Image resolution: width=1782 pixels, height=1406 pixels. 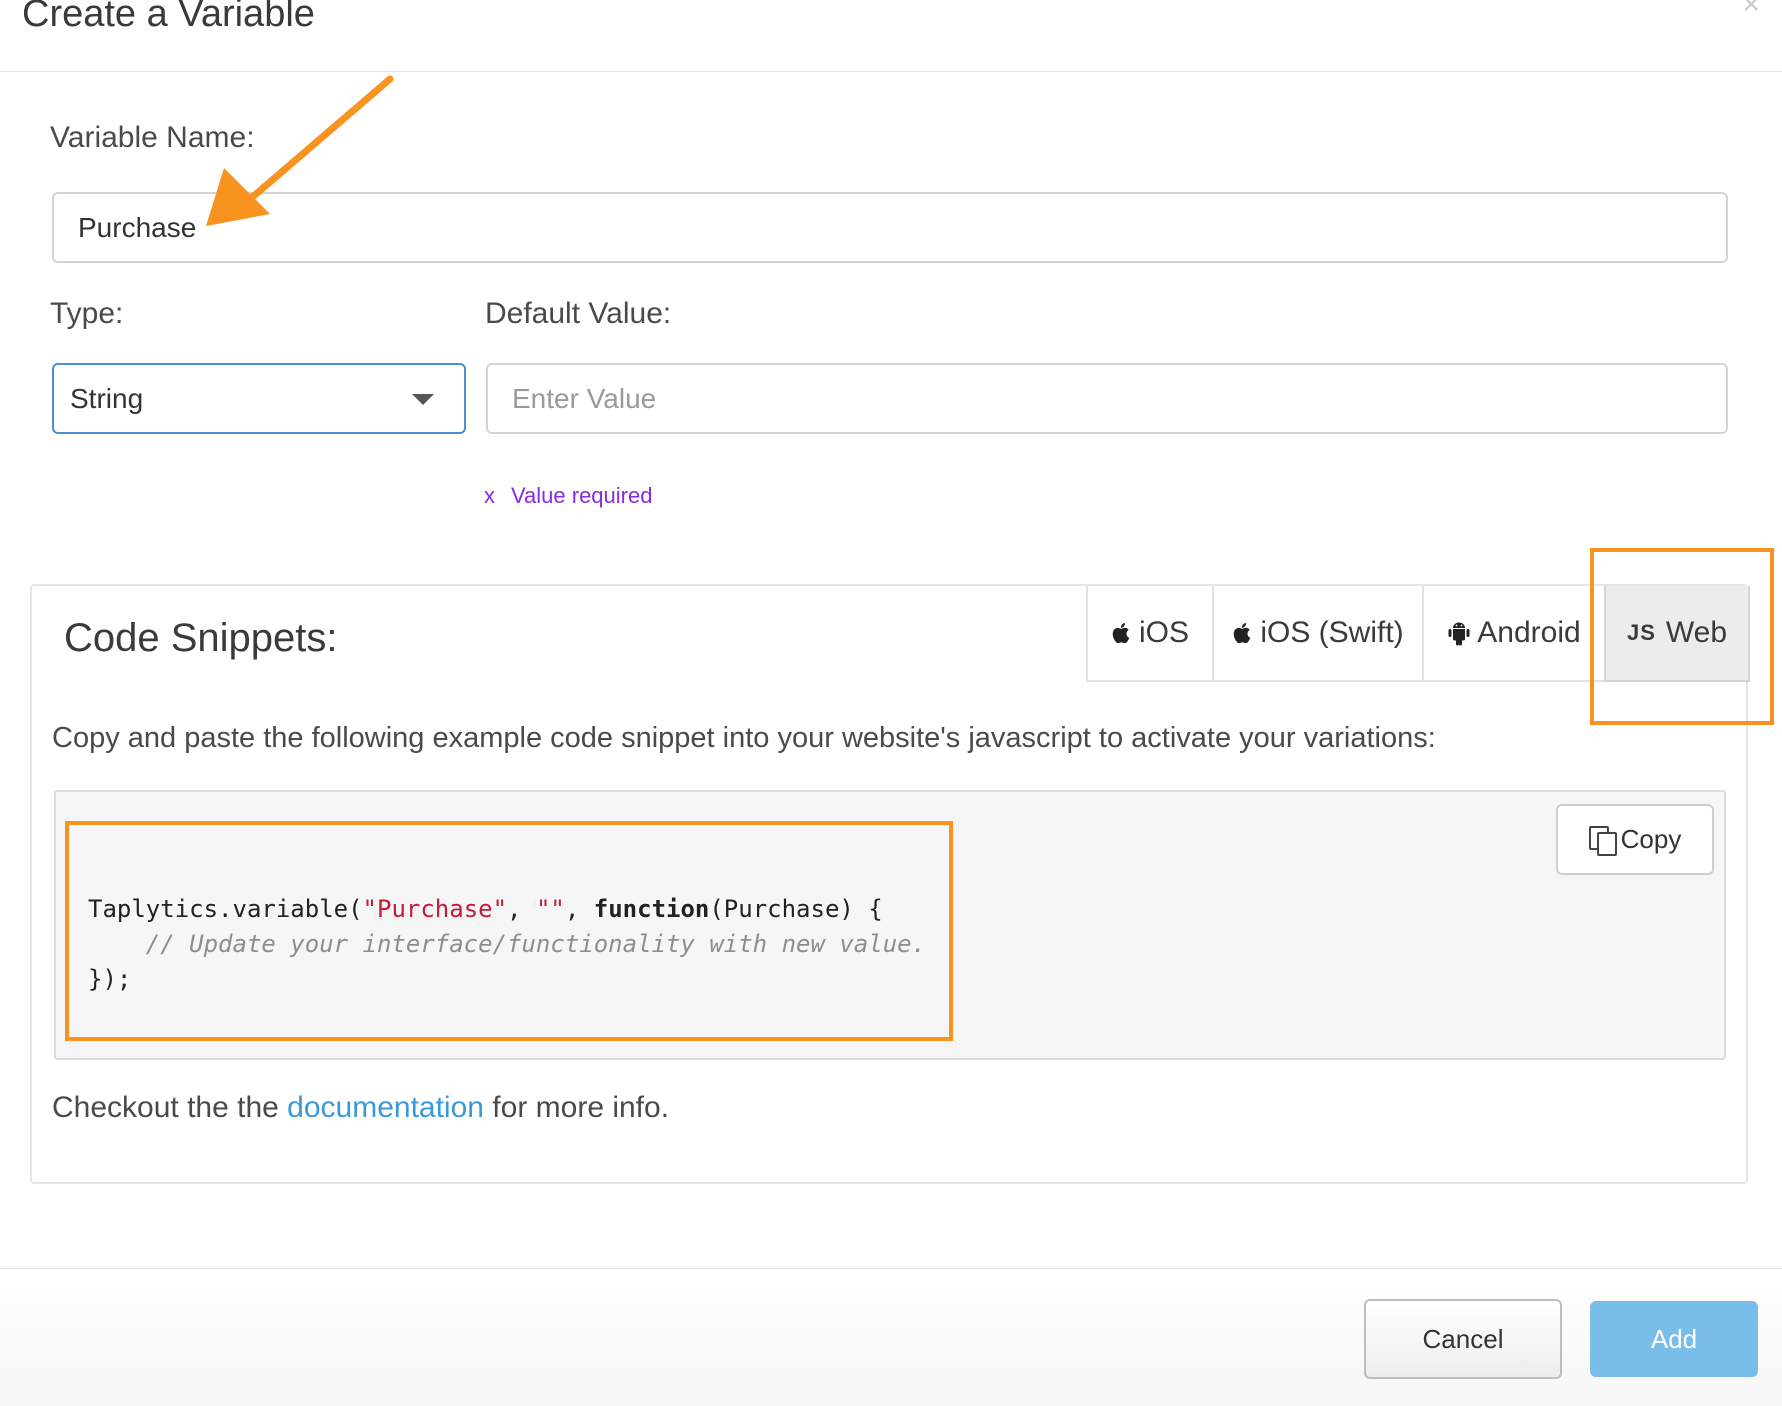 What do you see at coordinates (107, 398) in the screenshot?
I see `type-select-value: String` at bounding box center [107, 398].